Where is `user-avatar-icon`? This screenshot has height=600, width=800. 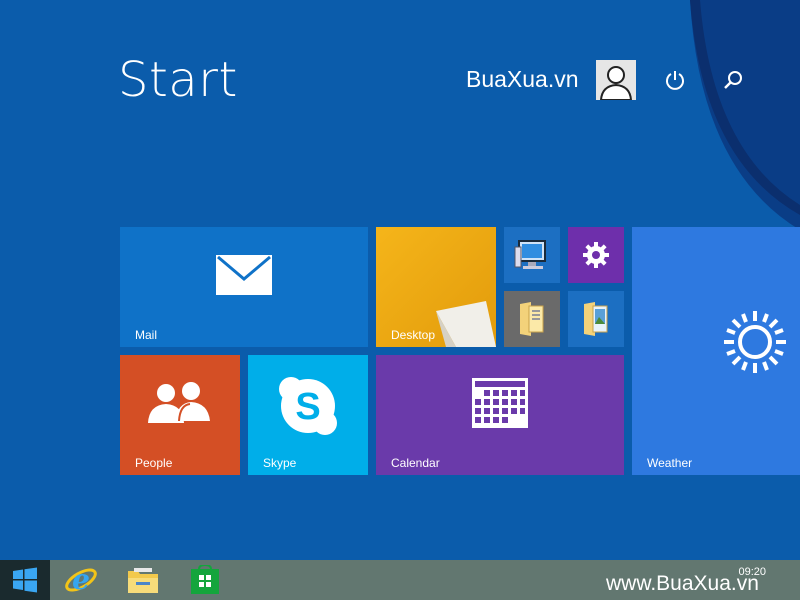
user-avatar-icon is located at coordinates (616, 80).